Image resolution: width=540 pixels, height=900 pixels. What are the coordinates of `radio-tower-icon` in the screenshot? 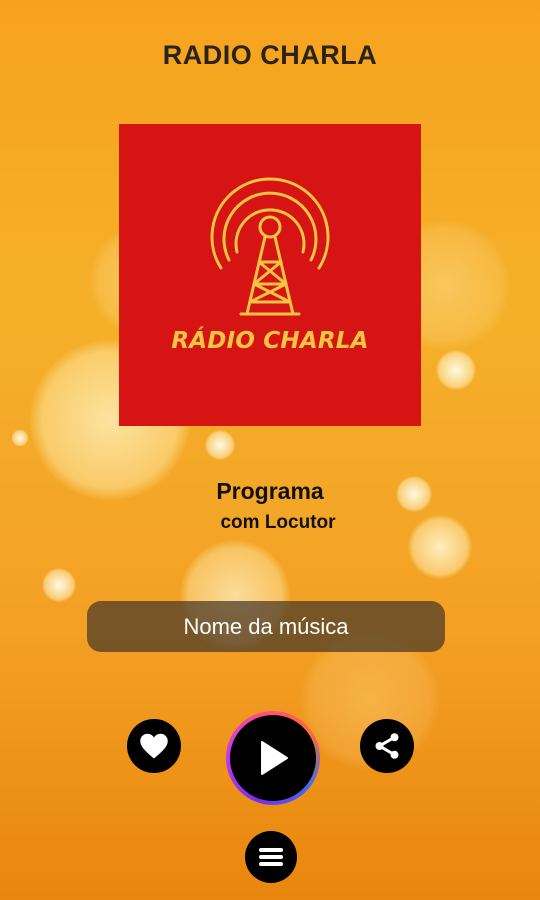 It's located at (270, 246).